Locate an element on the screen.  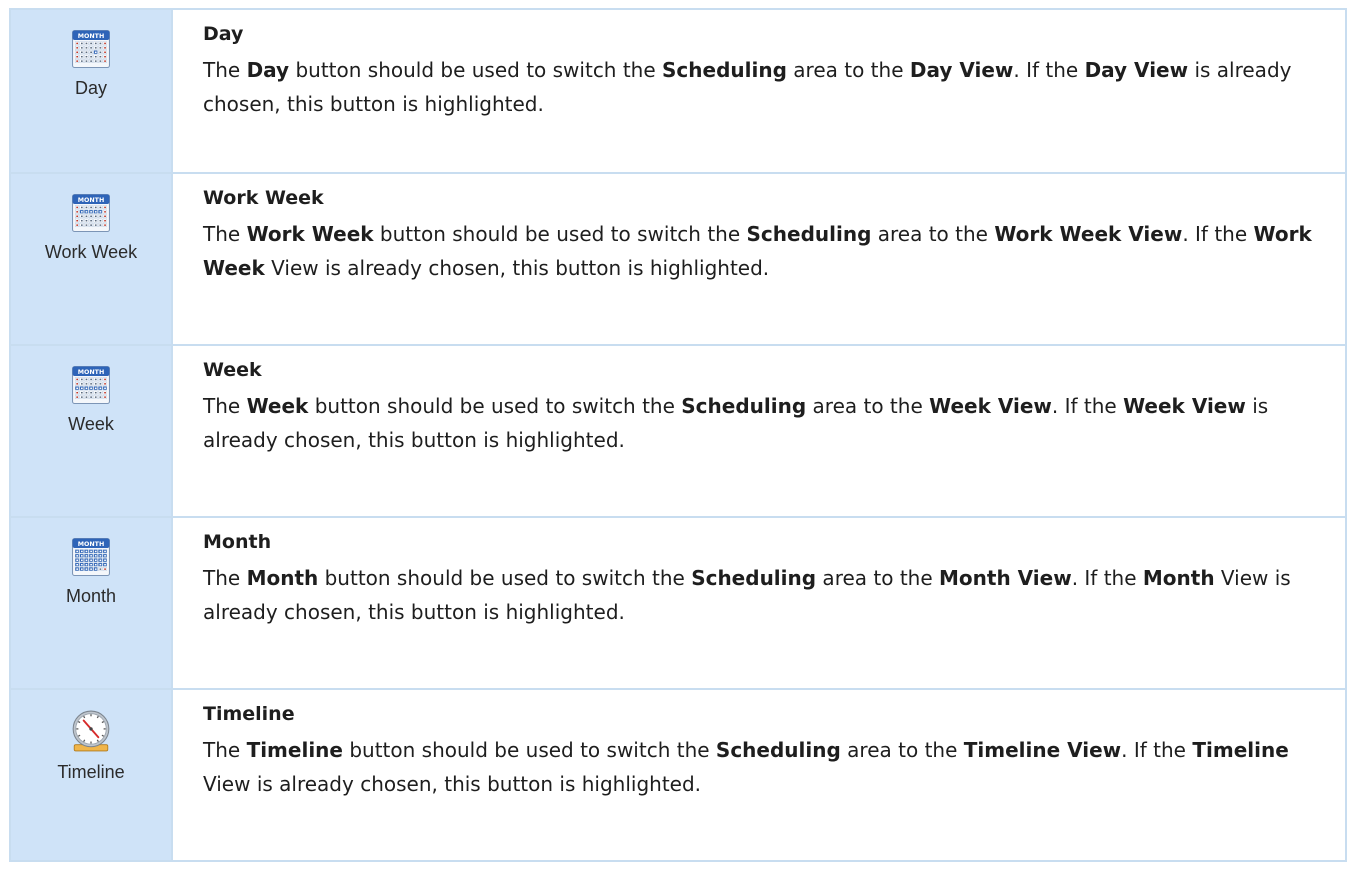
calendar-week-icon: MONTH is located at coordinates (91, 385).